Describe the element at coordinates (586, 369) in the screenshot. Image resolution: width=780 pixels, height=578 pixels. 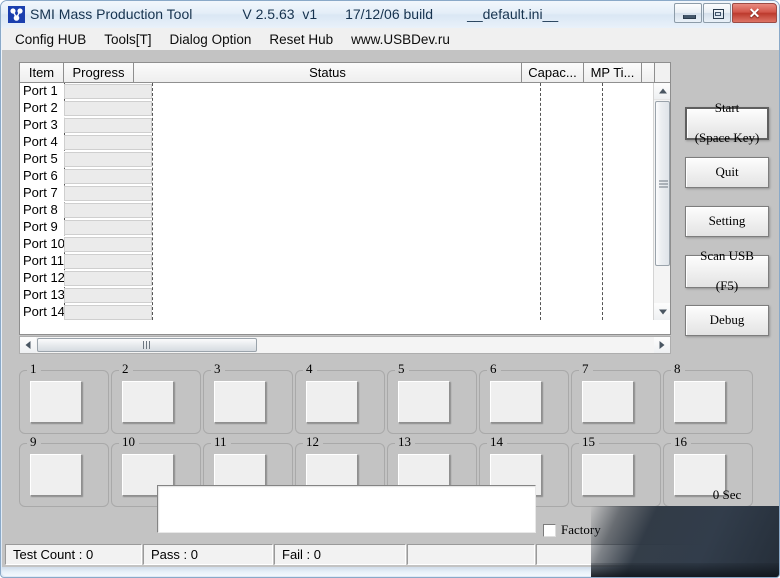
I see `usb-slot-label: 7` at that location.